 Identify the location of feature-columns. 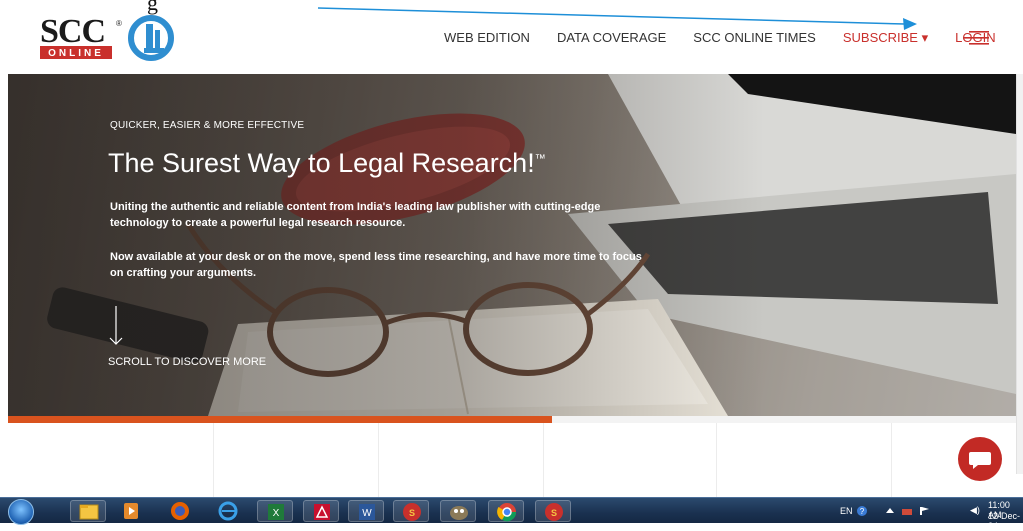
(512, 460).